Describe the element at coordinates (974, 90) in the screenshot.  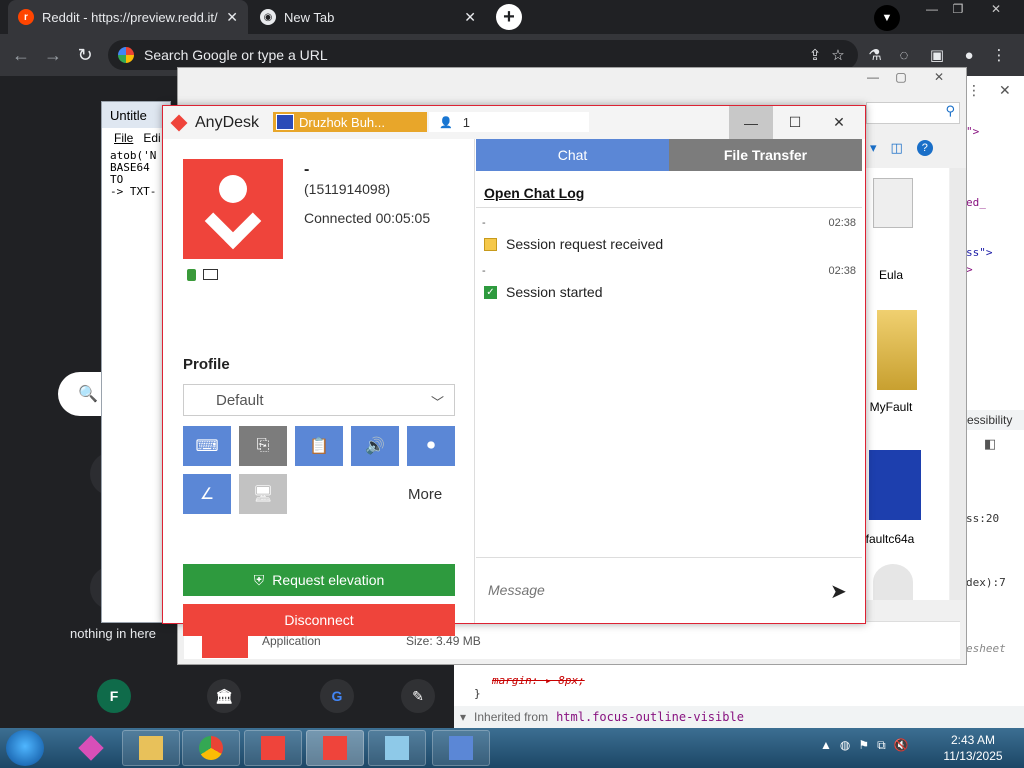
I see `kebab-icon: ⋮` at that location.